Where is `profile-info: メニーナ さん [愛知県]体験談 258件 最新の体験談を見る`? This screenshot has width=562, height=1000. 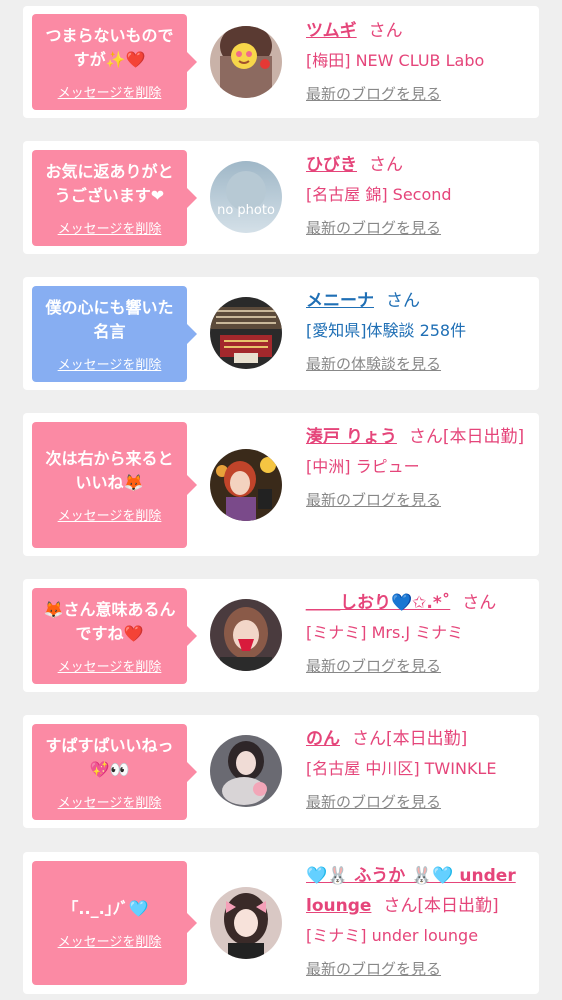 profile-info: メニーナ さん [愛知県]体験談 258件 最新の体験談を見る is located at coordinates (420, 332).